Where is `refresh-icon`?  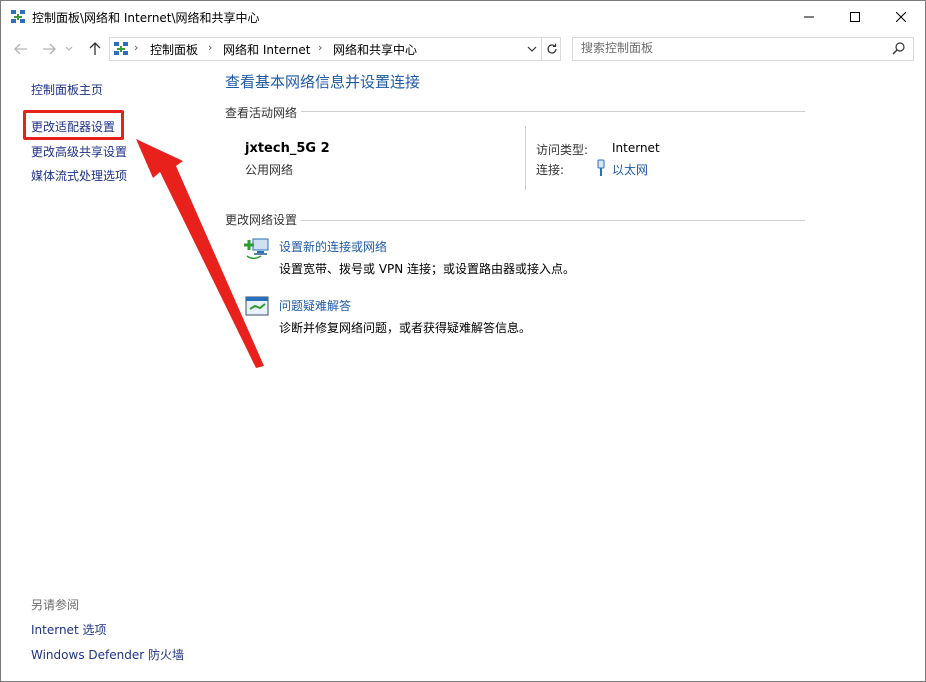
refresh-icon is located at coordinates (552, 48).